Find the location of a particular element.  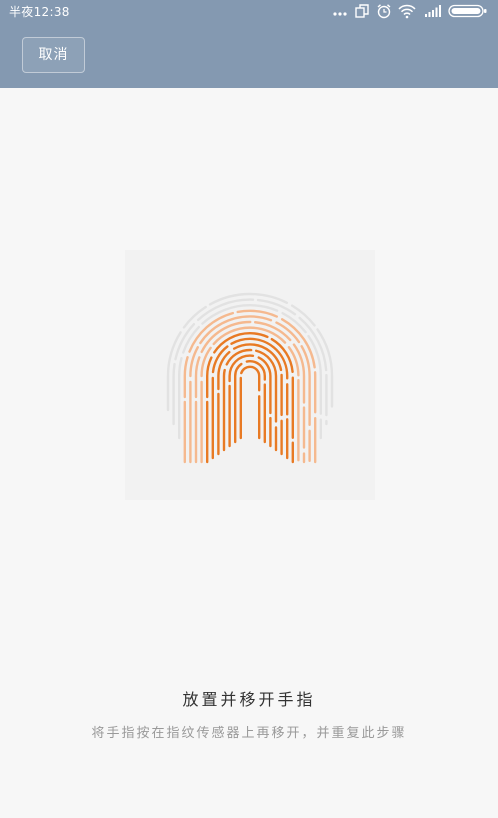

more-dots-icon is located at coordinates (340, 14).